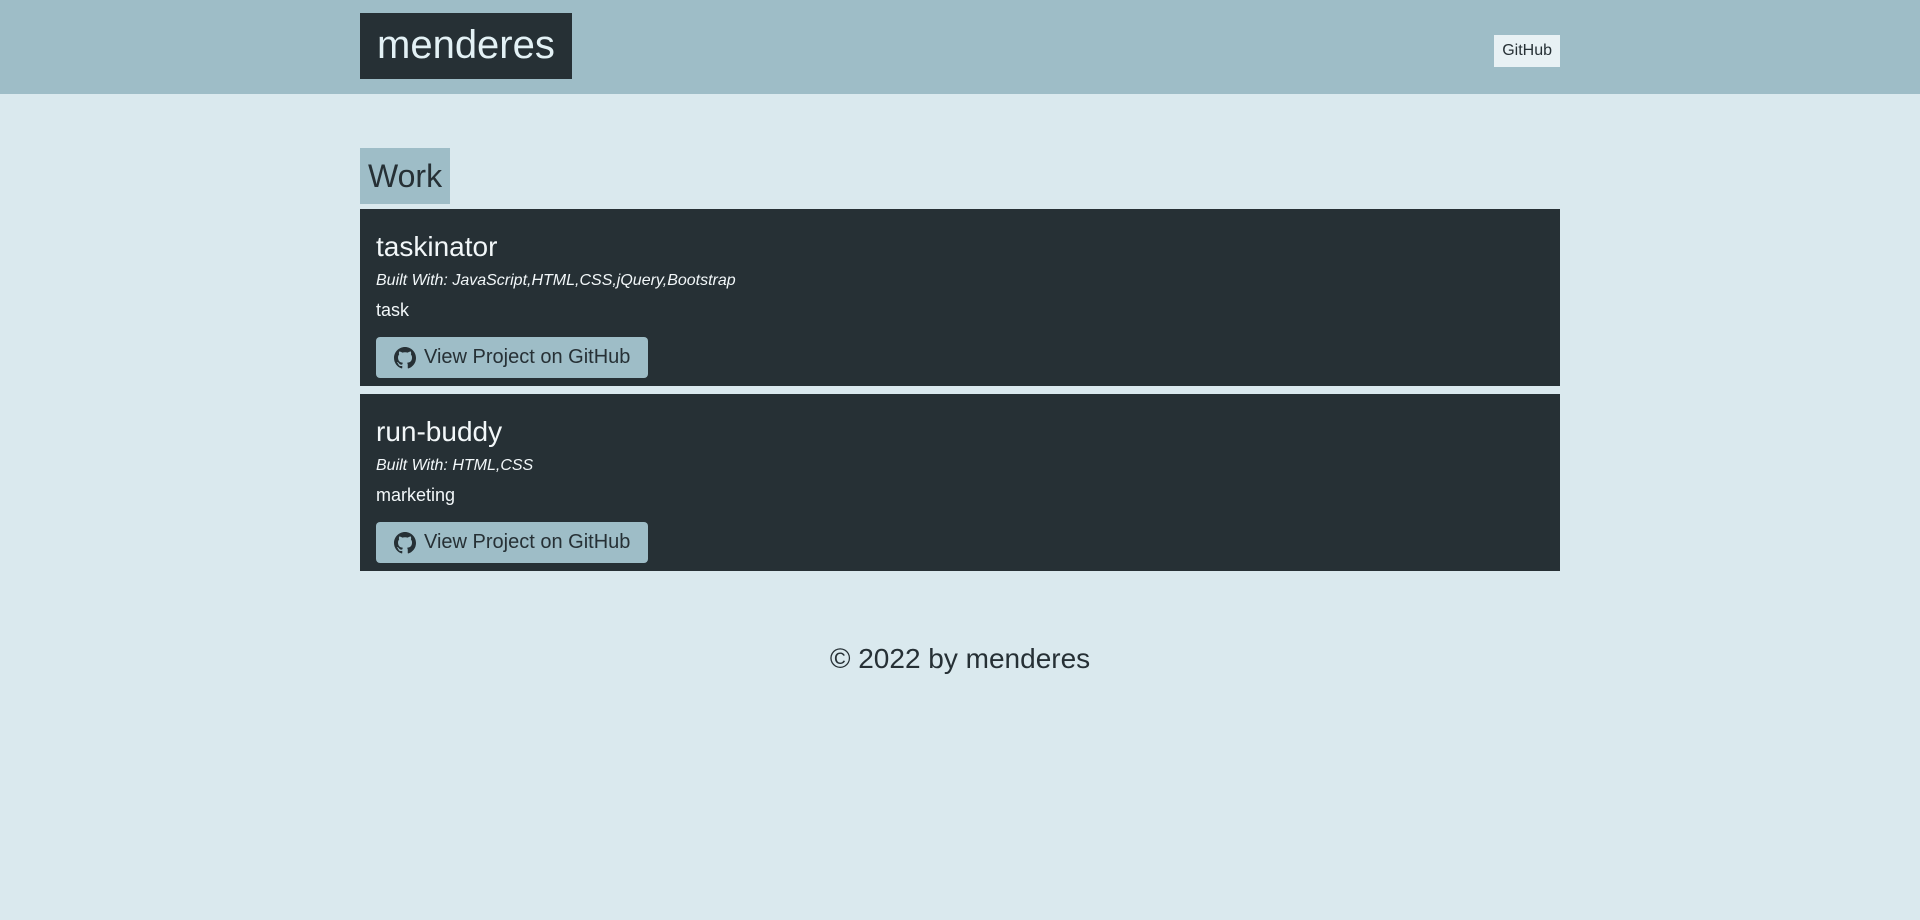  What do you see at coordinates (405, 176) in the screenshot?
I see `work-section-title: Work` at bounding box center [405, 176].